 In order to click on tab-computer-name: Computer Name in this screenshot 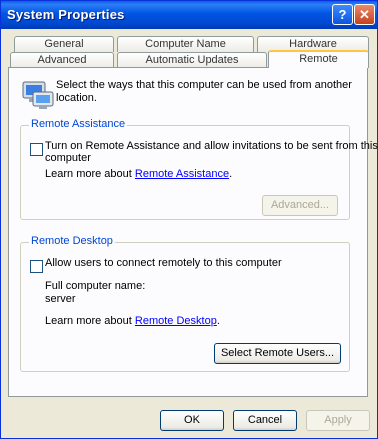, I will do `click(185, 44)`.